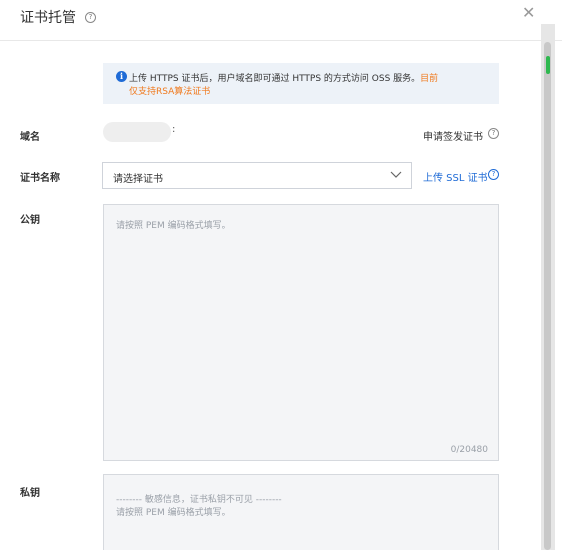 The width and height of the screenshot is (562, 550). What do you see at coordinates (48, 18) in the screenshot?
I see `dialog-title: 证书托管` at bounding box center [48, 18].